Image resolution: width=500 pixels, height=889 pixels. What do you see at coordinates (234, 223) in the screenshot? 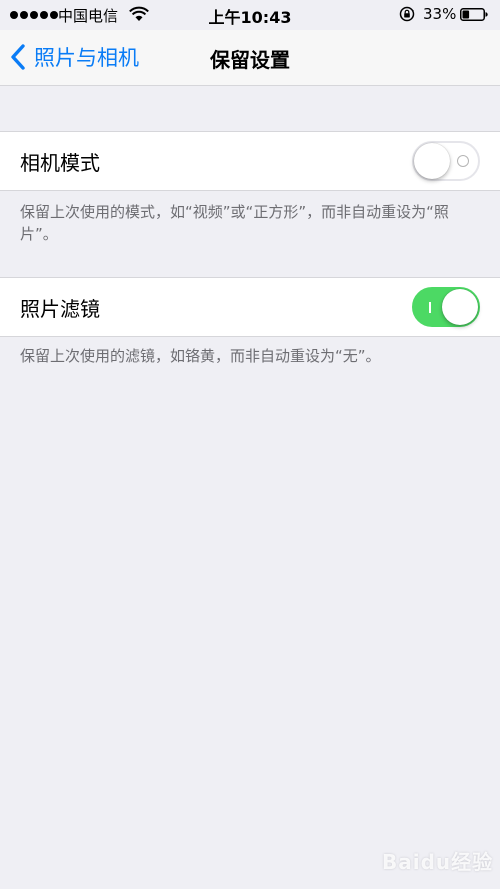
I see `camera-mode-footer-note: 保留上次使用的模式，如“视频”或“正方形”，而非自动重设为“照片”。` at bounding box center [234, 223].